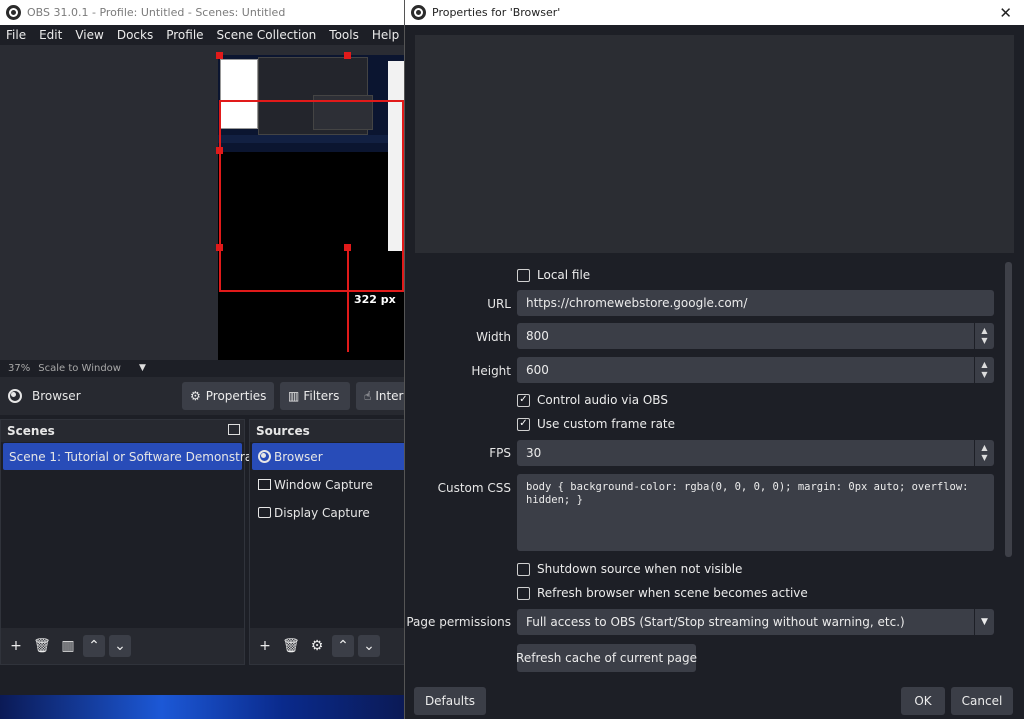 Image resolution: width=1024 pixels, height=719 pixels. I want to click on control-audio-label: Control audio via OBS, so click(602, 400).